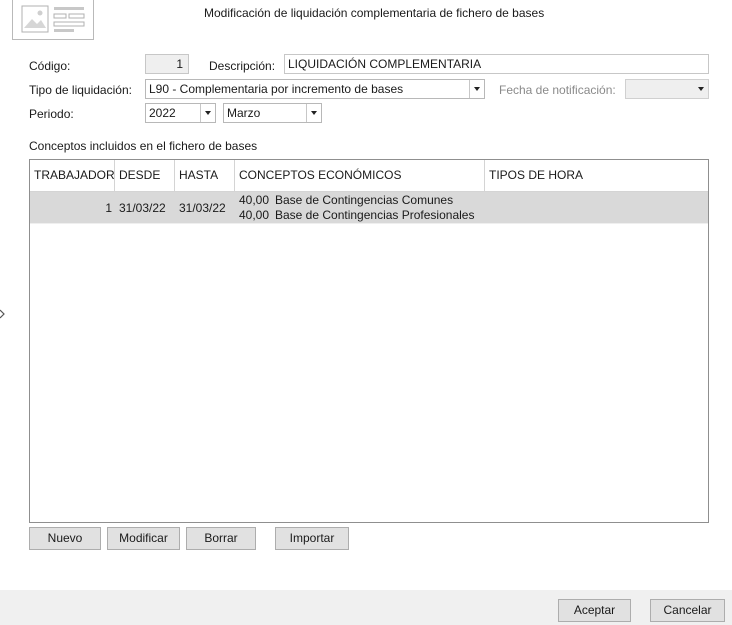 This screenshot has height=625, width=732. What do you see at coordinates (51, 114) in the screenshot?
I see `periodo-label: Periodo:` at bounding box center [51, 114].